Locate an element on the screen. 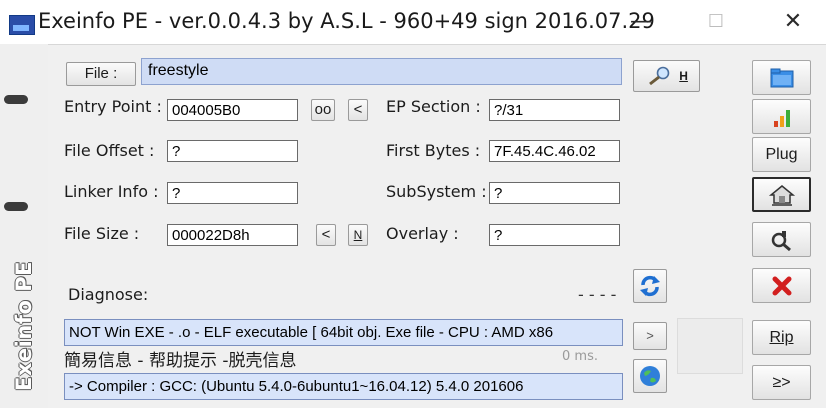 Image resolution: width=826 pixels, height=408 pixels. home-button is located at coordinates (781, 194).